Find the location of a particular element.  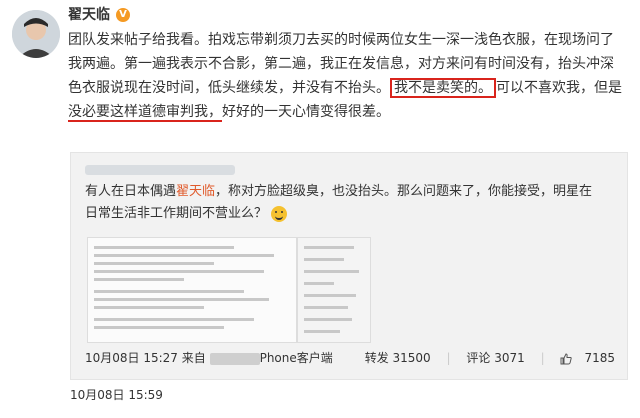

verified-badge-icon: V is located at coordinates (123, 15).